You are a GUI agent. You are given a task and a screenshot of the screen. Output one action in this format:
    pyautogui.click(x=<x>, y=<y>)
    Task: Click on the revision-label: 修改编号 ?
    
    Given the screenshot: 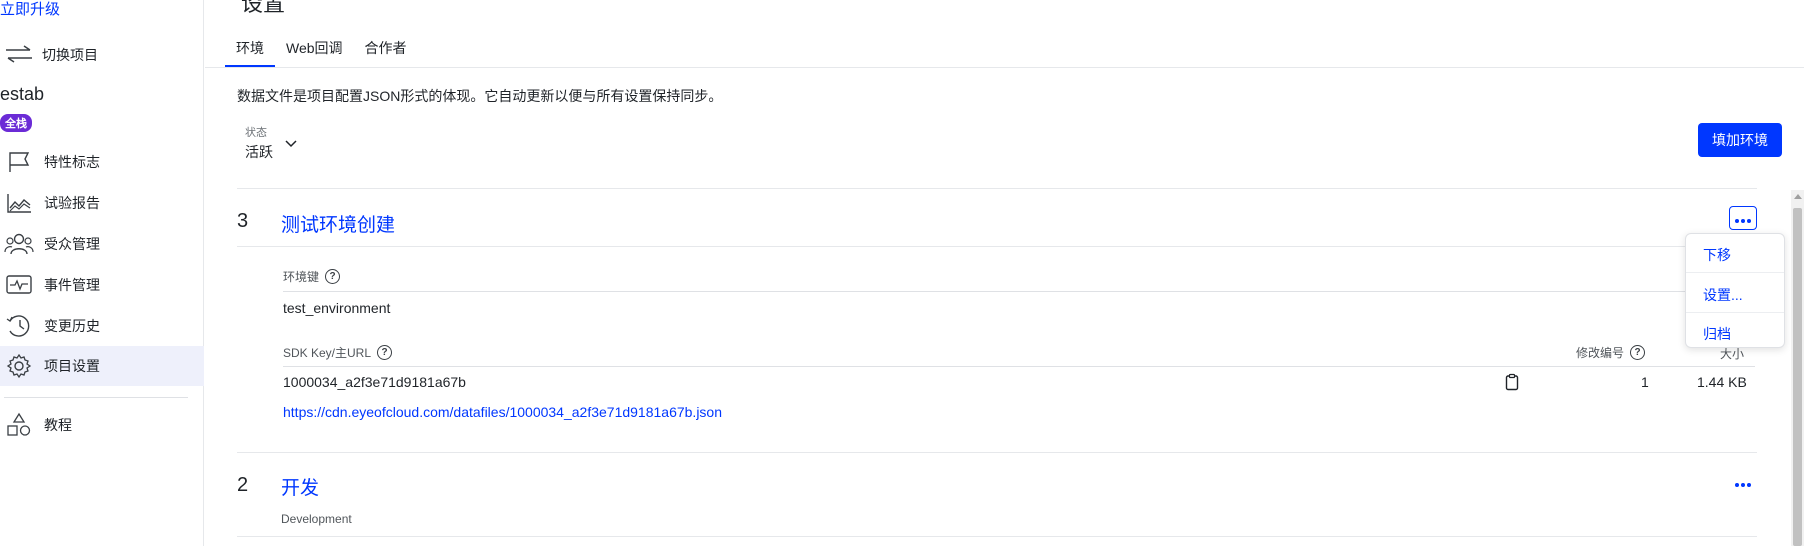 What is the action you would take?
    pyautogui.click(x=1611, y=352)
    